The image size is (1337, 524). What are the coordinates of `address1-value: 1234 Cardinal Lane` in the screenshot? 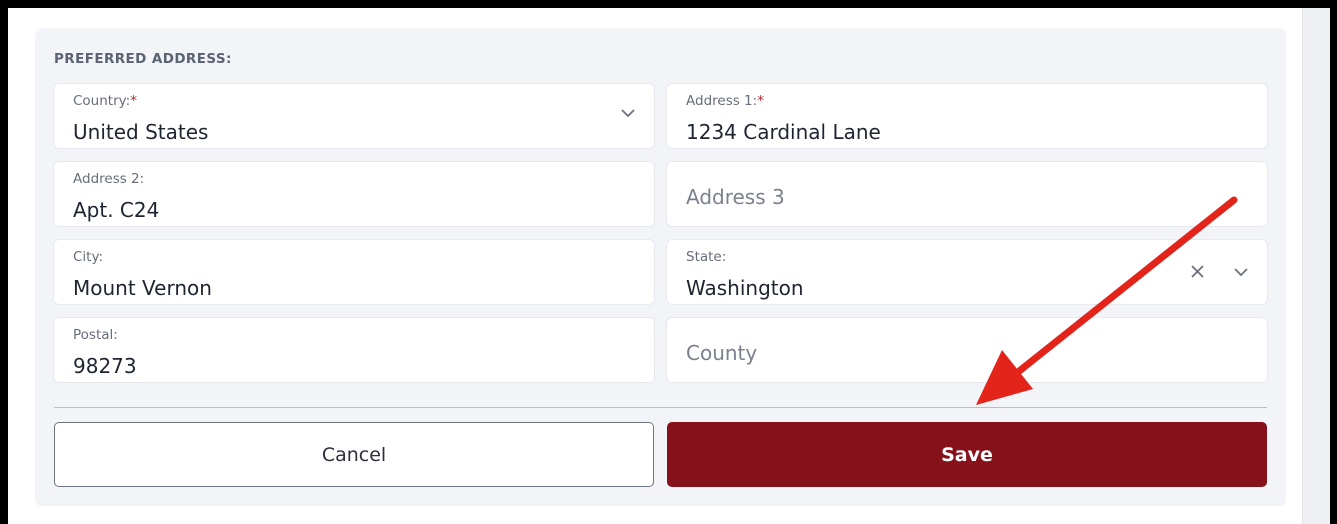 It's located at (783, 132).